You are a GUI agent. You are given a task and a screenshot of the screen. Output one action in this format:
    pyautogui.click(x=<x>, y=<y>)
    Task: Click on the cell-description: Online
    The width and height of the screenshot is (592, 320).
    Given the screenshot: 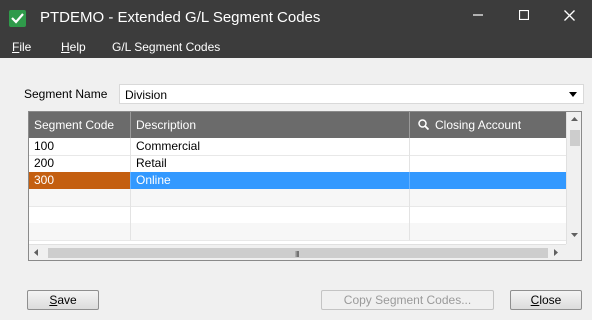 What is the action you would take?
    pyautogui.click(x=270, y=180)
    